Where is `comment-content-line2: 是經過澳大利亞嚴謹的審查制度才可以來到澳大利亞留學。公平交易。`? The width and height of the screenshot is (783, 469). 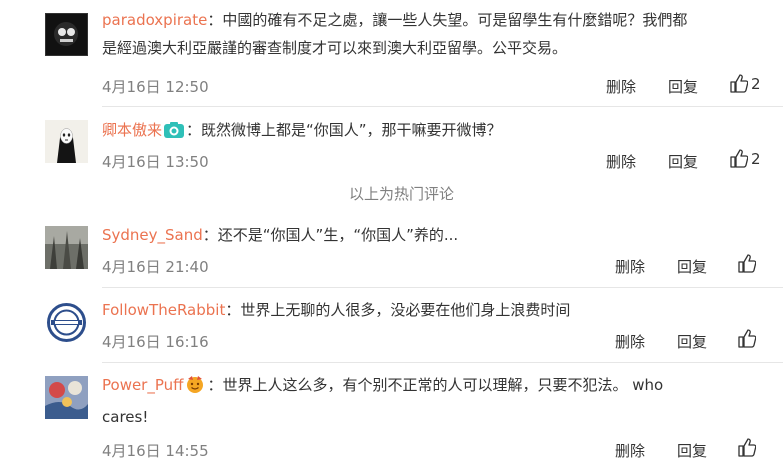 comment-content-line2: 是經過澳大利亞嚴謹的審查制度才可以來到澳大利亞留學。公平交易。 is located at coordinates (335, 48).